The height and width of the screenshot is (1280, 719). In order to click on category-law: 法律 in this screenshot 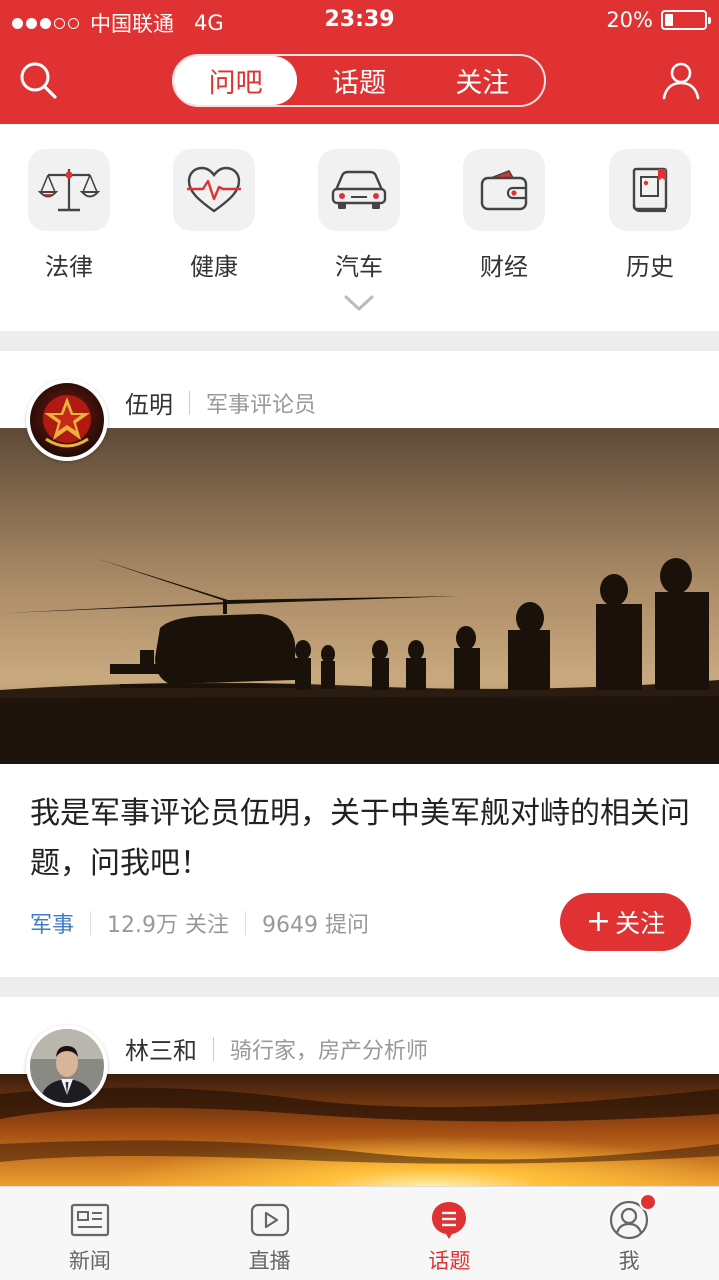, I will do `click(69, 215)`.